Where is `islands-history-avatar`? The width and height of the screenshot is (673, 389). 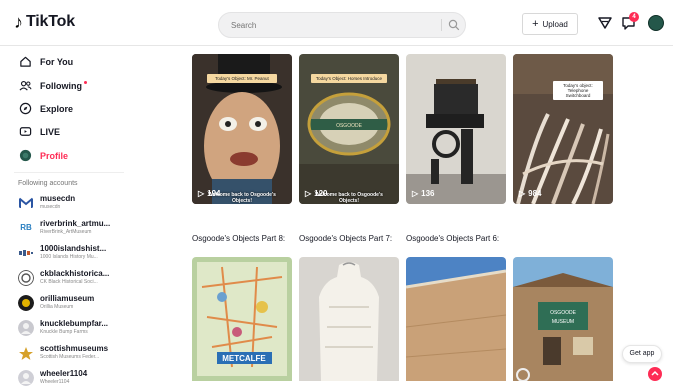
islands-history-avatar is located at coordinates (26, 253).